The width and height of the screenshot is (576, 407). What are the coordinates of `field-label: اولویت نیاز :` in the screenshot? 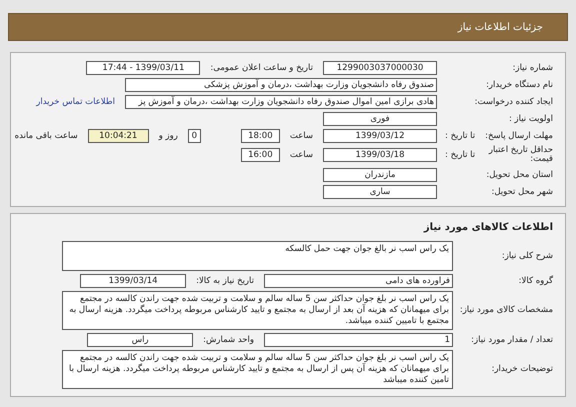 It's located at (530, 119).